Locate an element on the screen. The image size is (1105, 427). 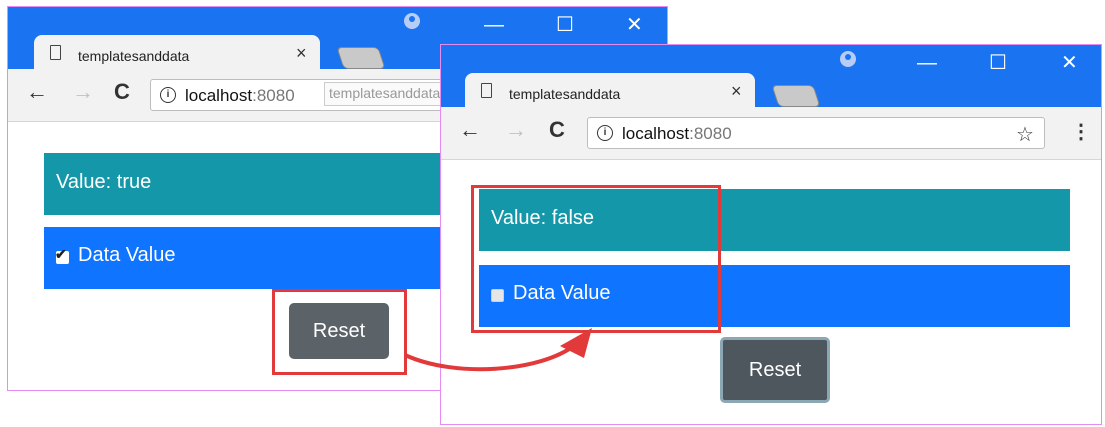
checkmark-icon: ✔ is located at coordinates (61, 254).